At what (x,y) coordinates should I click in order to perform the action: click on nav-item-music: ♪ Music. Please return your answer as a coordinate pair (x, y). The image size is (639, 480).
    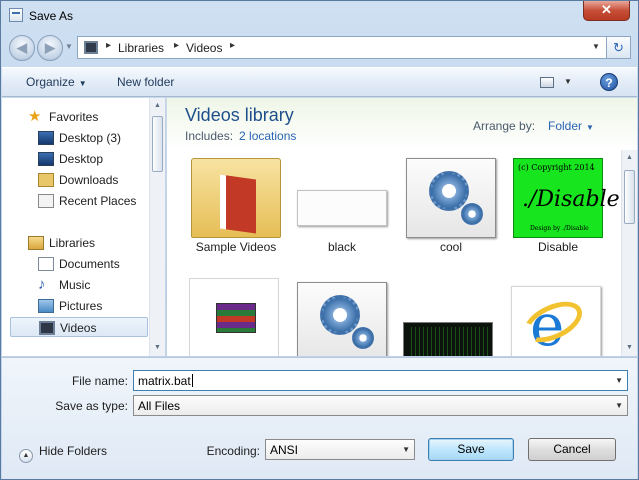
    Looking at the image, I should click on (79, 285).